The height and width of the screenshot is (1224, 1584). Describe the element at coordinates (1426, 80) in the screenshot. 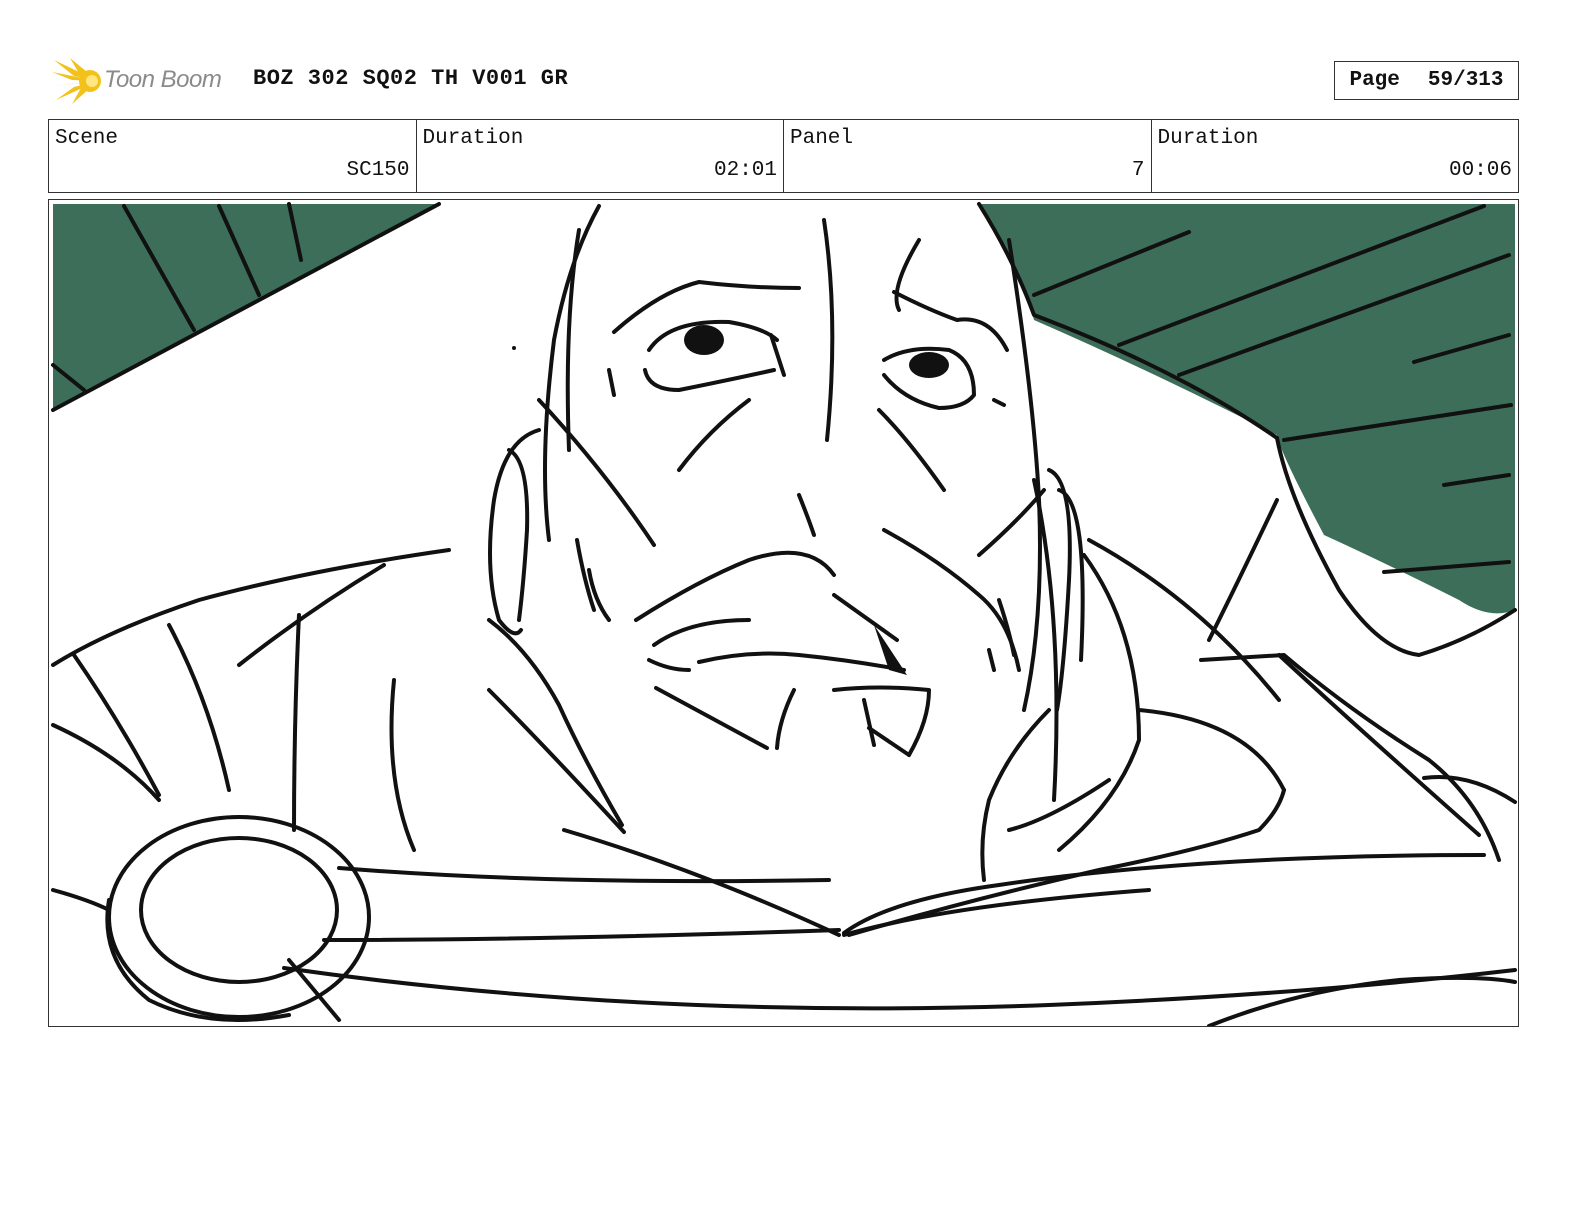

I see `page-indicator: Page 59/313` at that location.